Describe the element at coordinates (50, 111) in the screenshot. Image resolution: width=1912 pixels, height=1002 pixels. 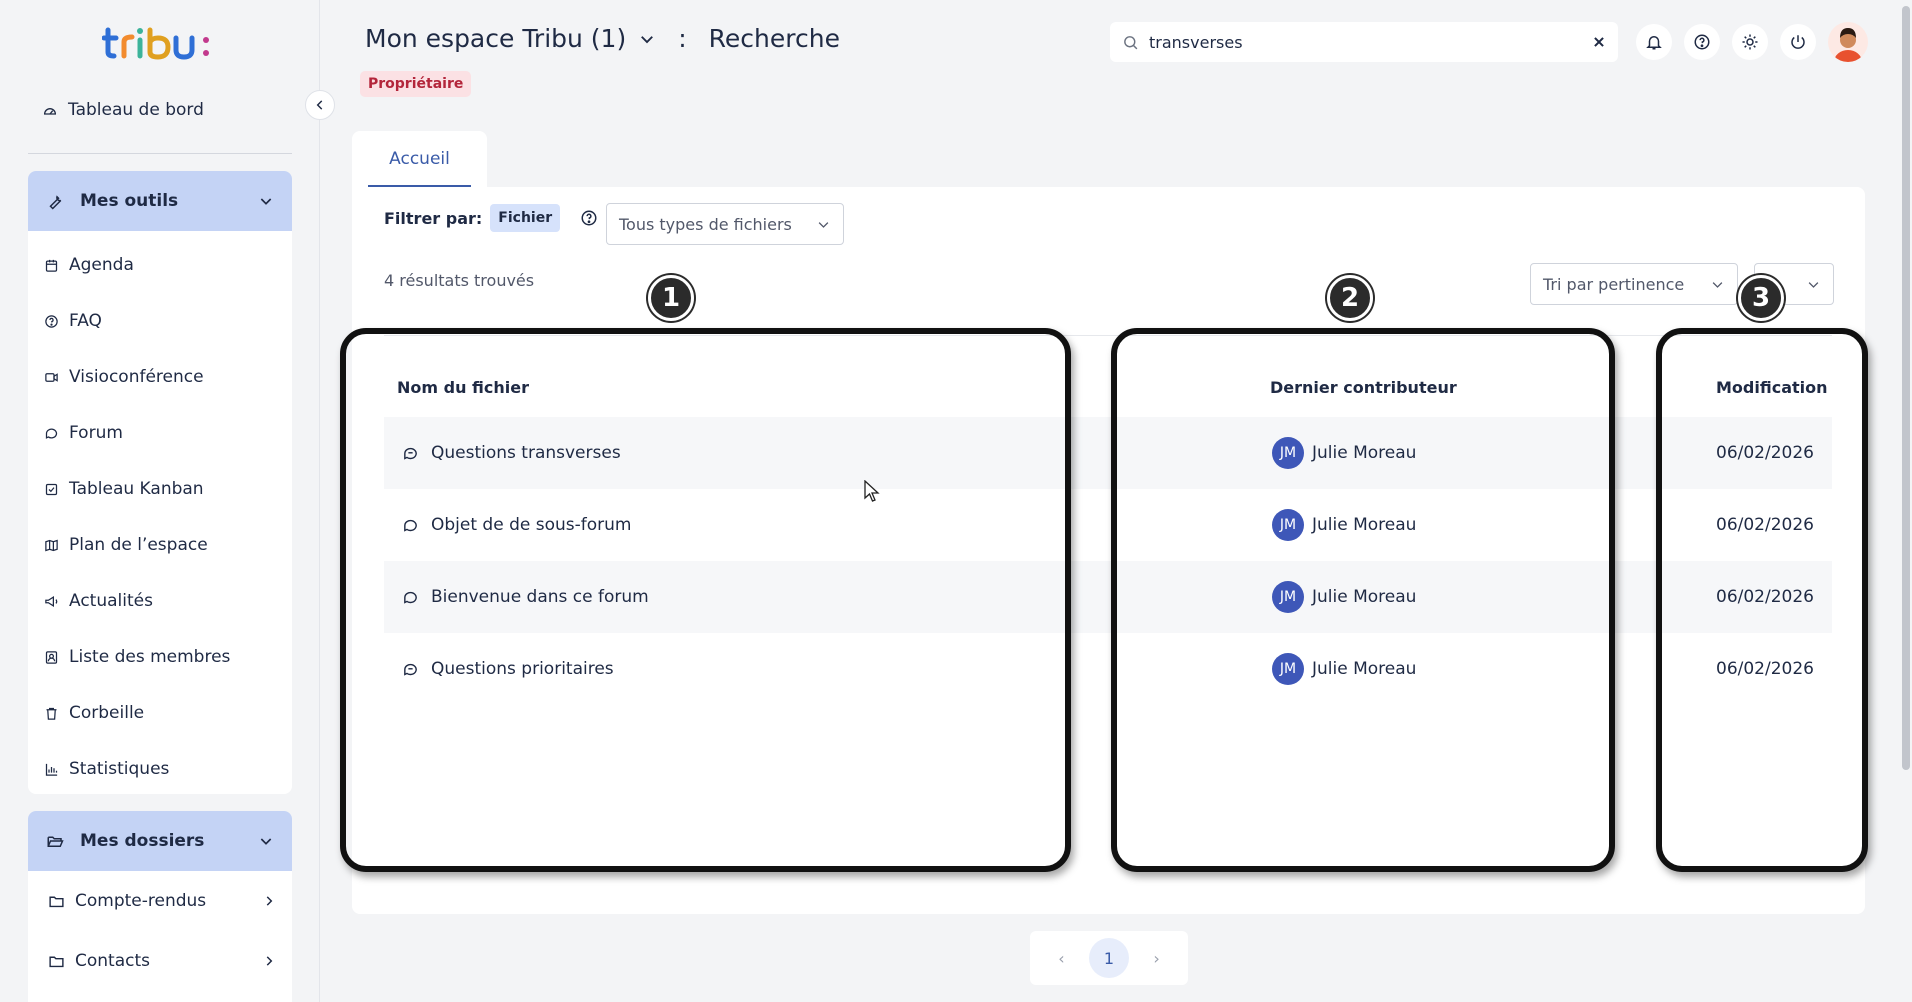
I see `gauge-icon` at that location.